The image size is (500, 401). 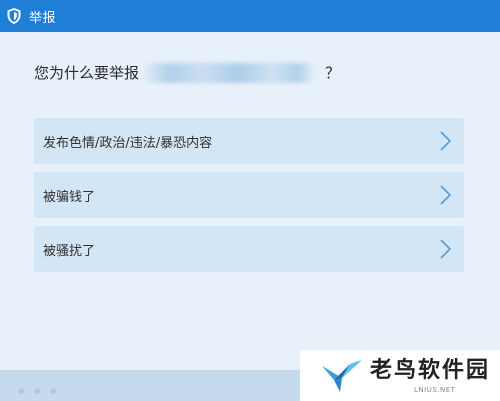 What do you see at coordinates (69, 197) in the screenshot?
I see `option-label: 被骗钱了` at bounding box center [69, 197].